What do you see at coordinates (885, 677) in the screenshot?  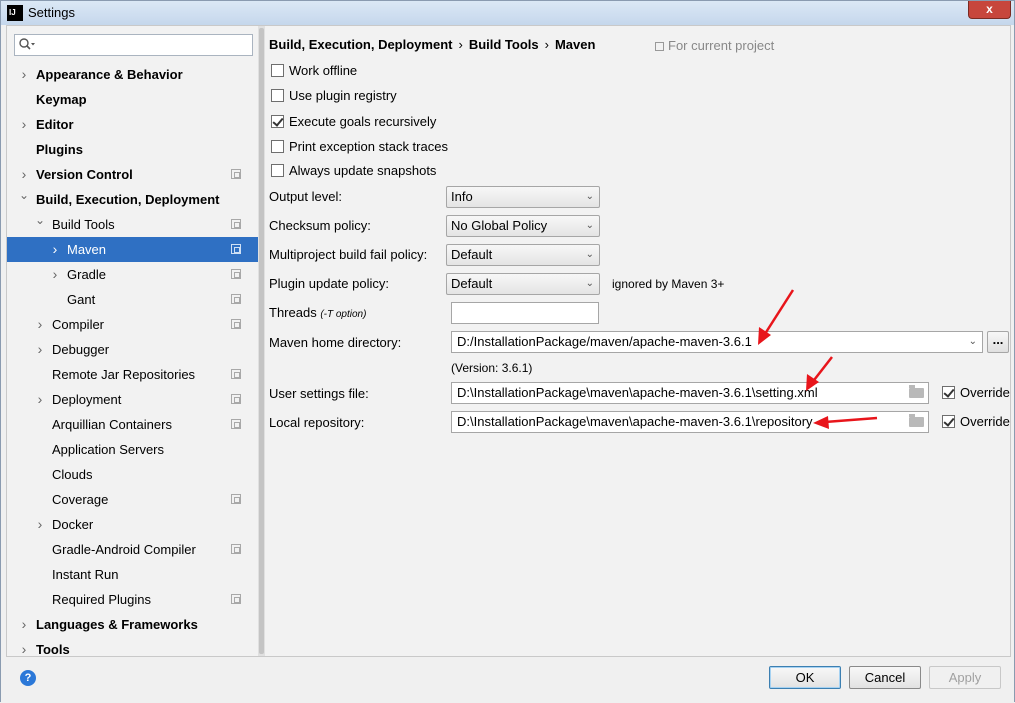 I see `cancel-button: Cancel` at bounding box center [885, 677].